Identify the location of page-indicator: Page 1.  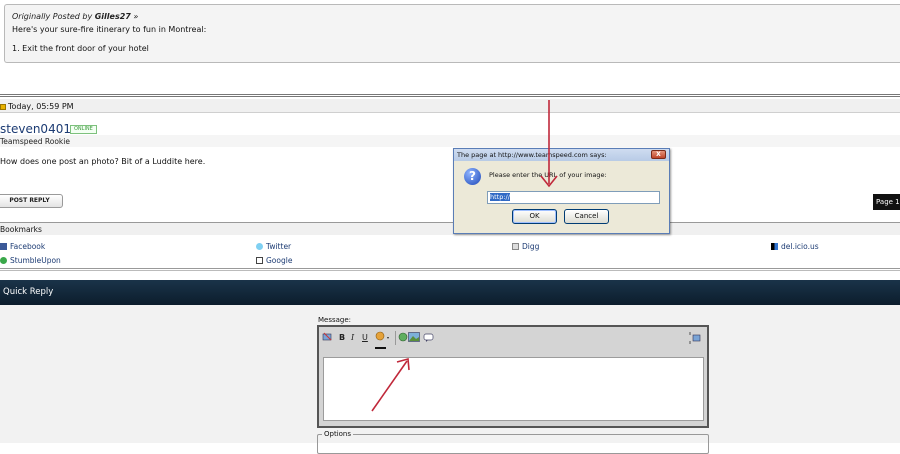
(886, 202).